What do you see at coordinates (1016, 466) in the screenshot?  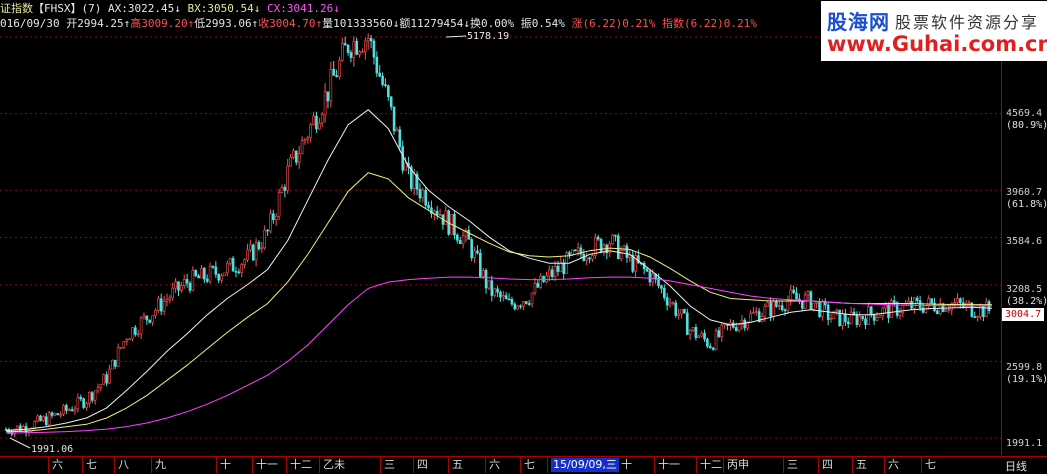 I see `period-tab-daily: 日线` at bounding box center [1016, 466].